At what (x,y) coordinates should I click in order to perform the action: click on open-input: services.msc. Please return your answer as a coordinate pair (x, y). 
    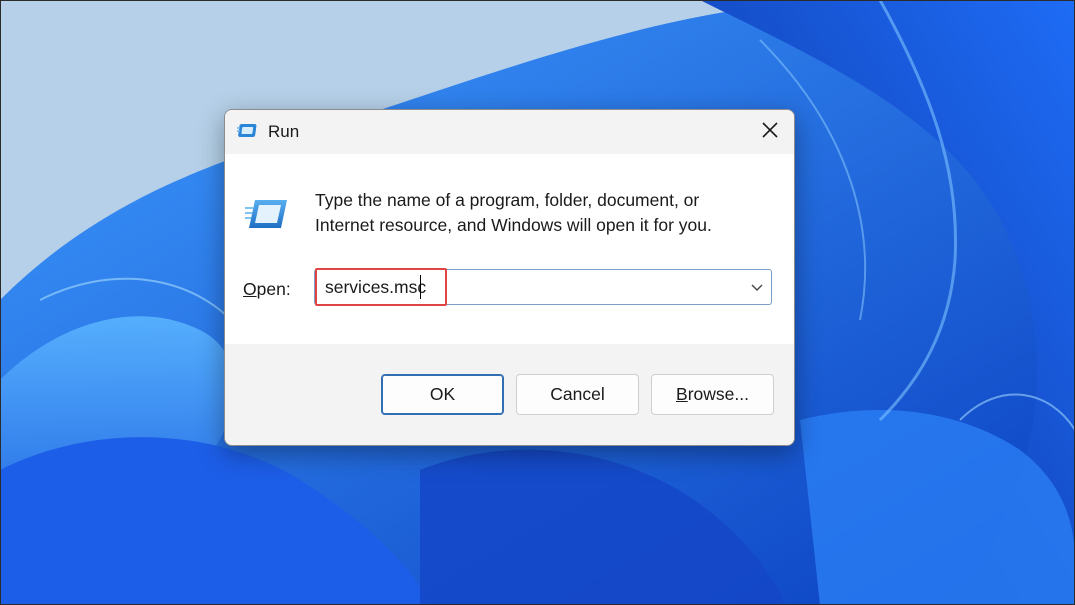
    Looking at the image, I should click on (375, 287).